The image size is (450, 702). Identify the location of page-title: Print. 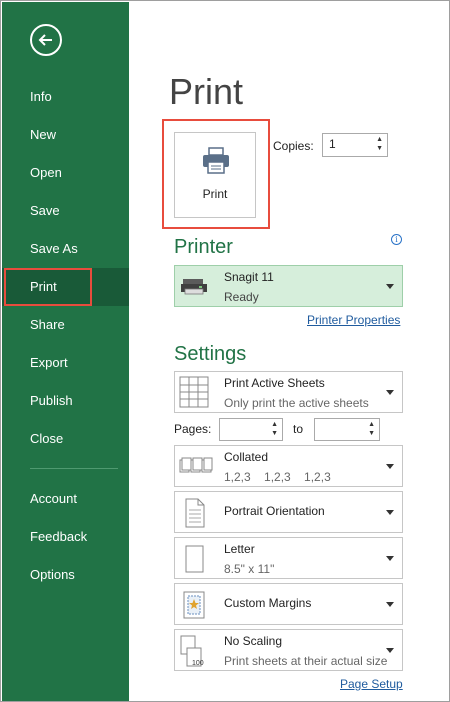
(206, 91).